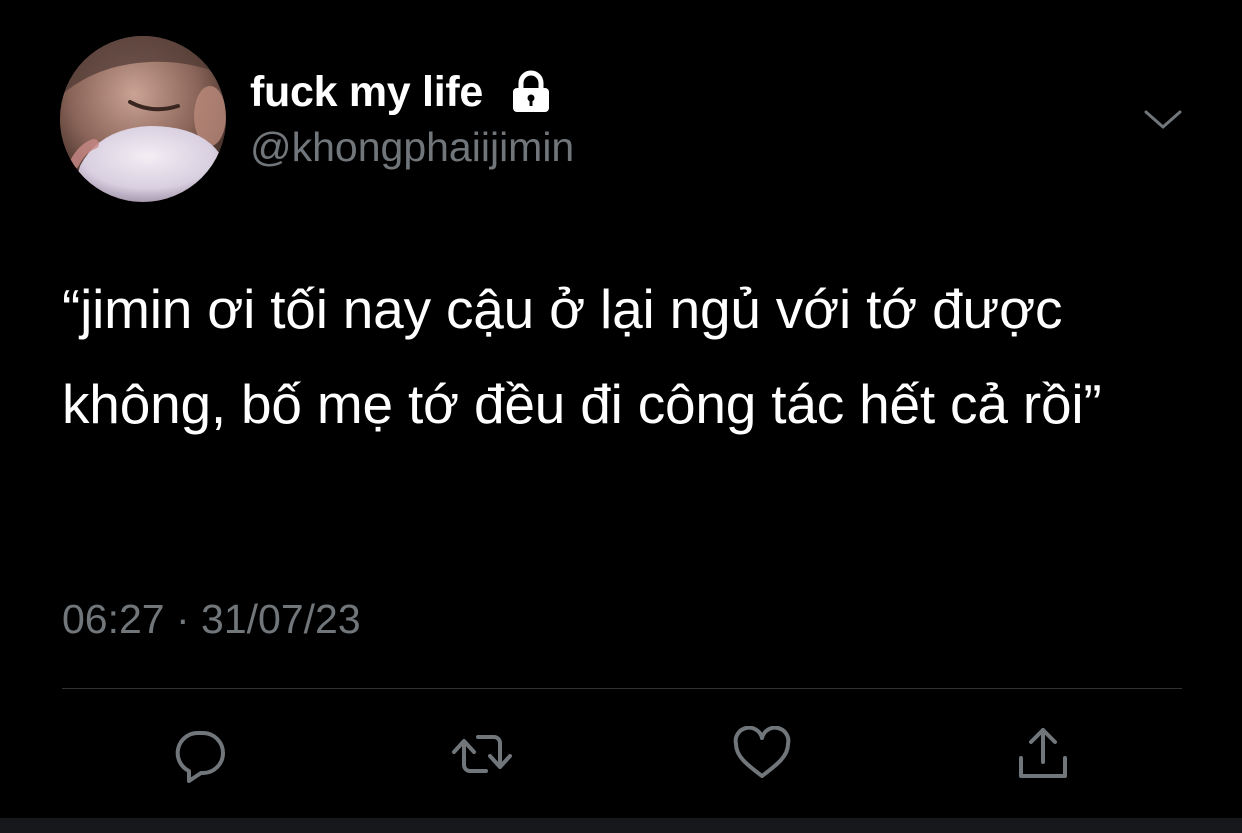  What do you see at coordinates (412, 147) in the screenshot?
I see `user-handle: @khongphaiijimin` at bounding box center [412, 147].